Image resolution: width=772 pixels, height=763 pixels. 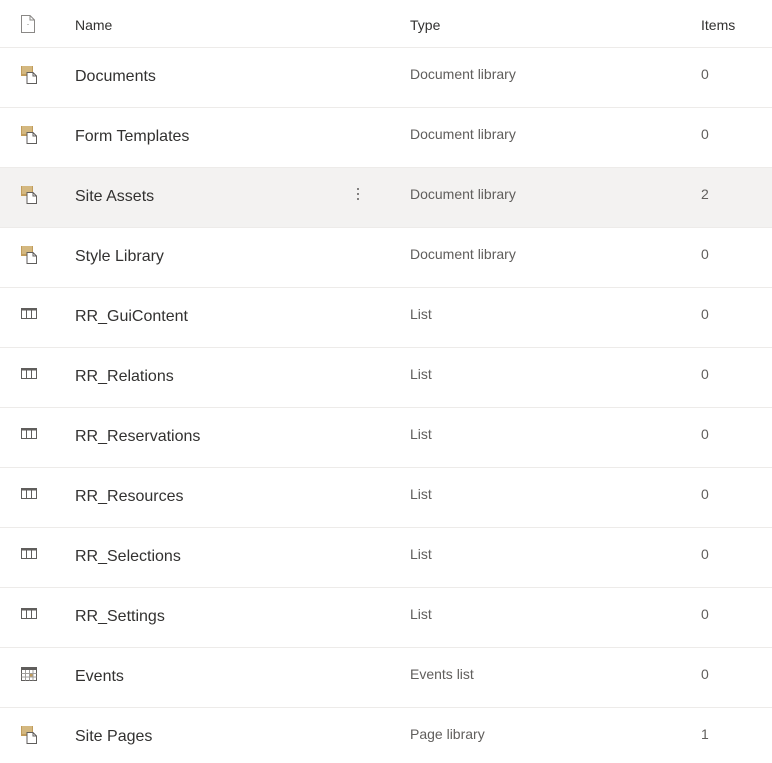 I want to click on column-header-name: Name, so click(x=93, y=25).